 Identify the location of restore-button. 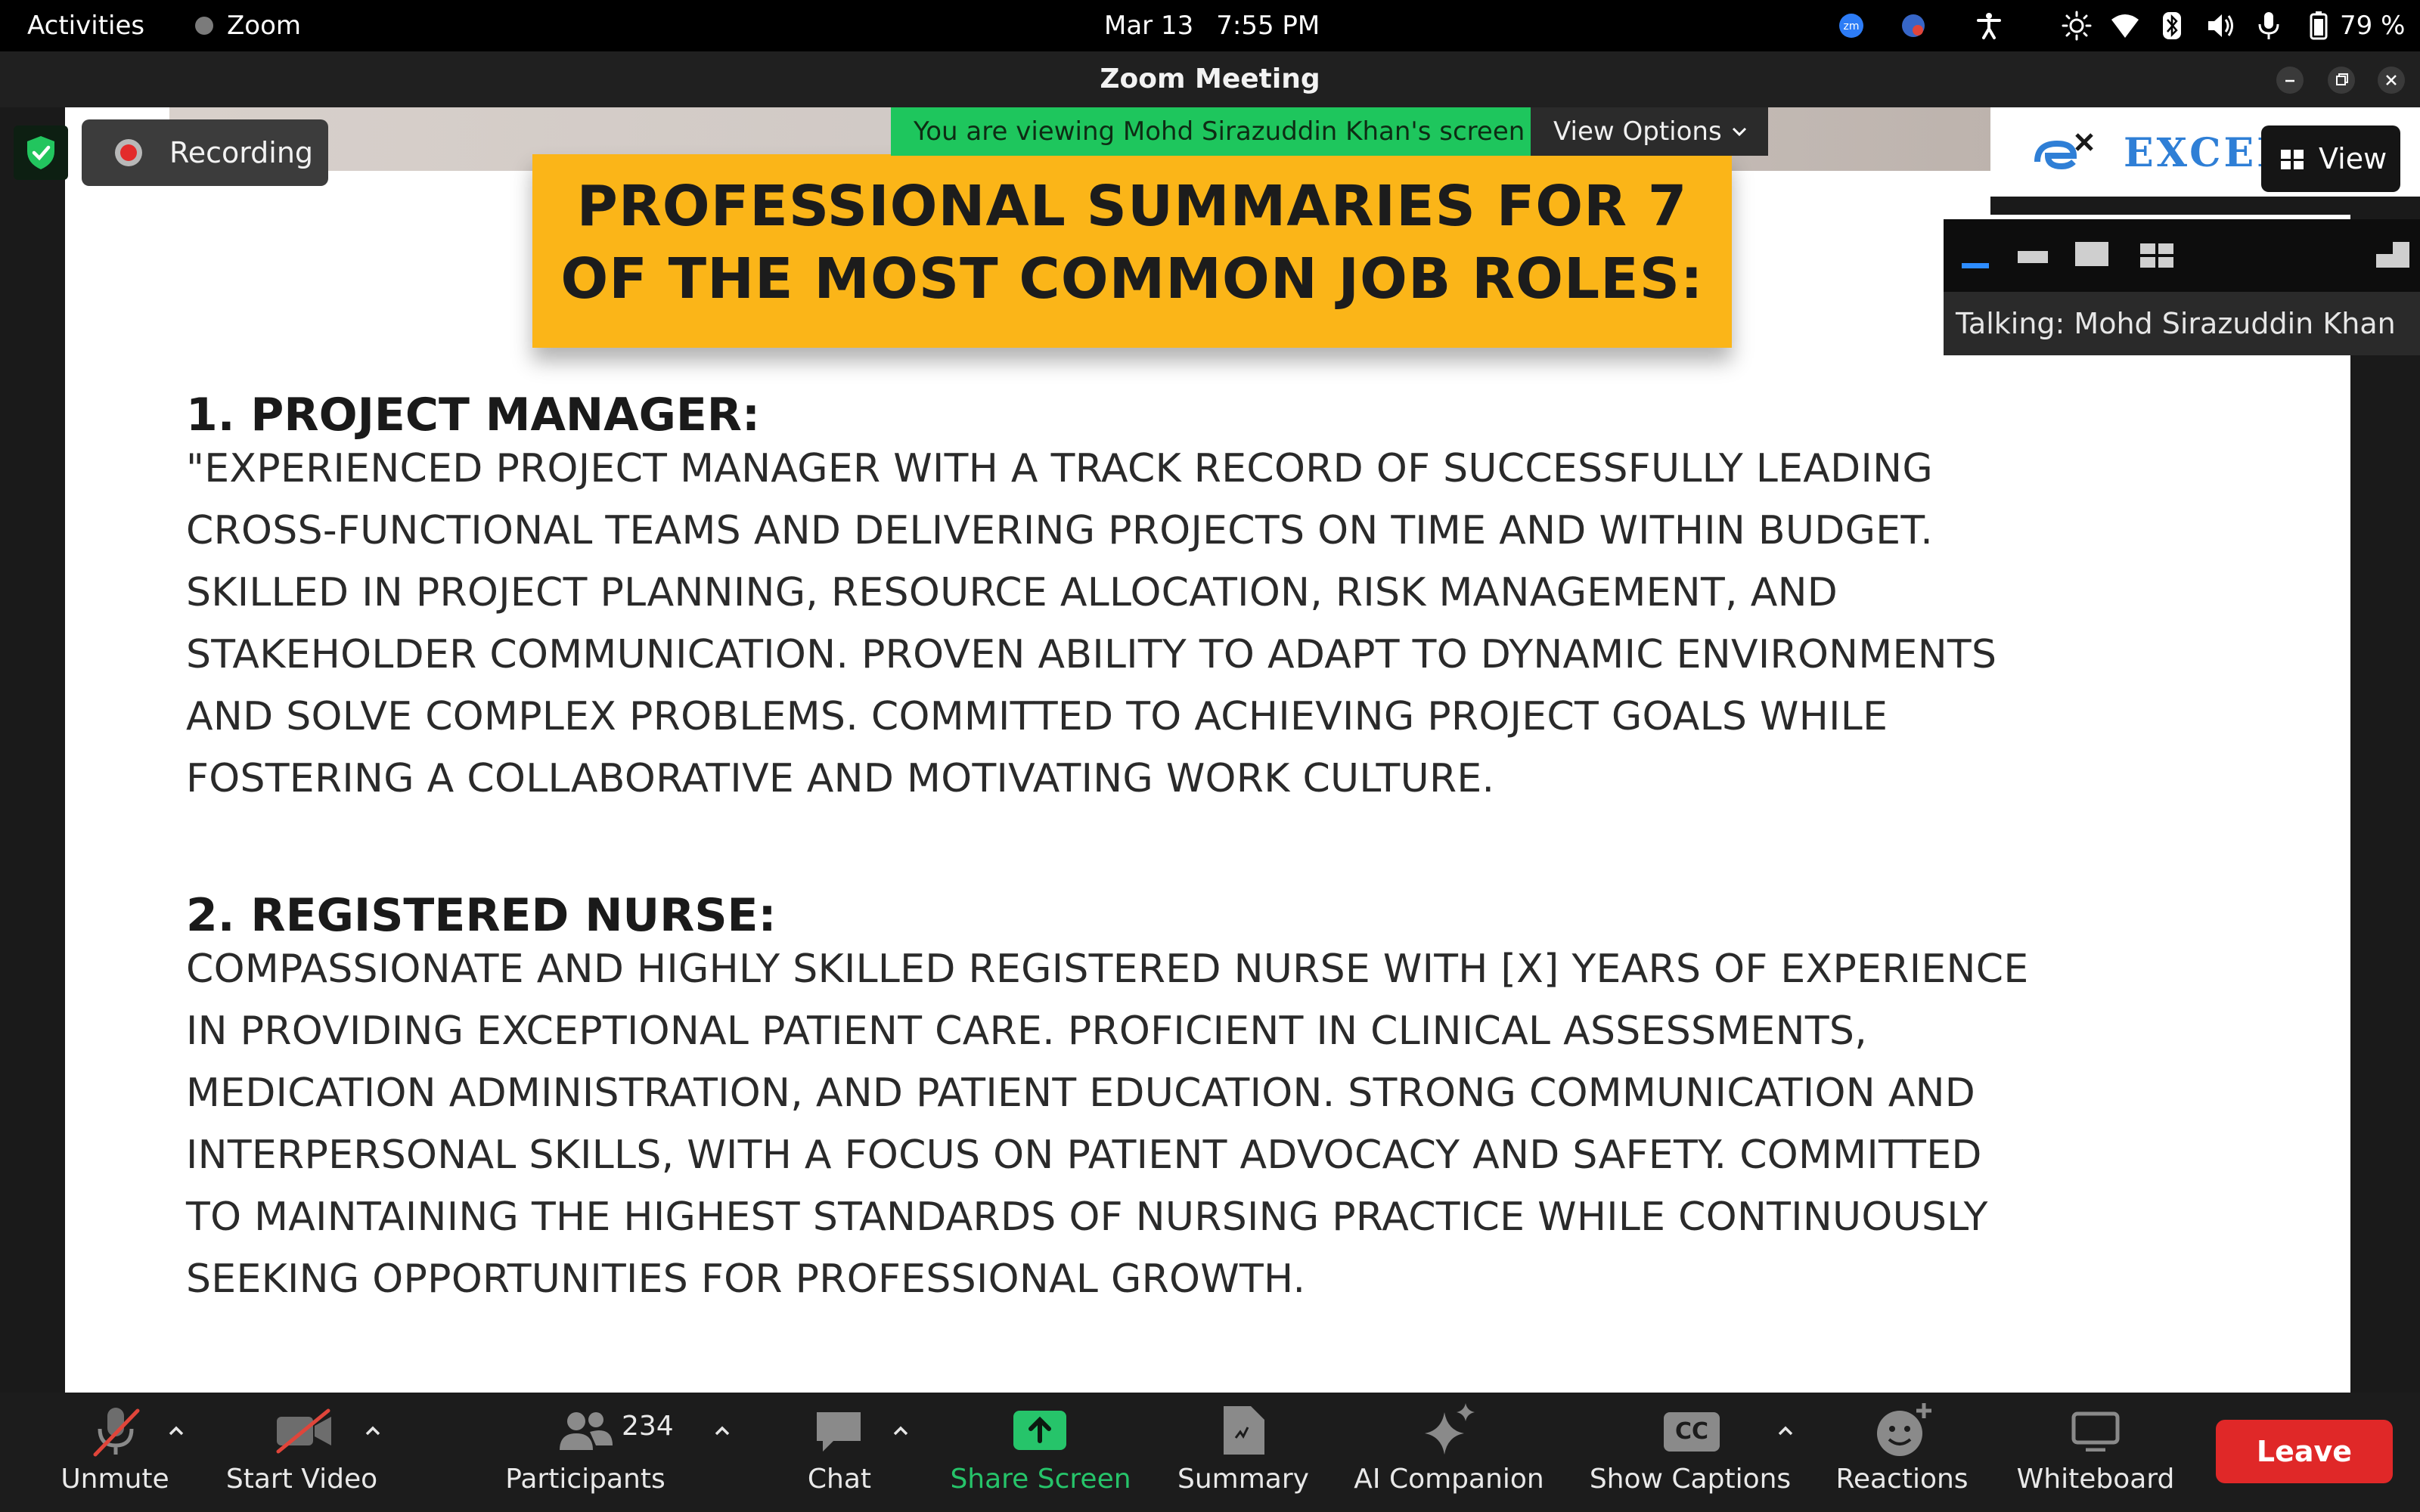
(2341, 80).